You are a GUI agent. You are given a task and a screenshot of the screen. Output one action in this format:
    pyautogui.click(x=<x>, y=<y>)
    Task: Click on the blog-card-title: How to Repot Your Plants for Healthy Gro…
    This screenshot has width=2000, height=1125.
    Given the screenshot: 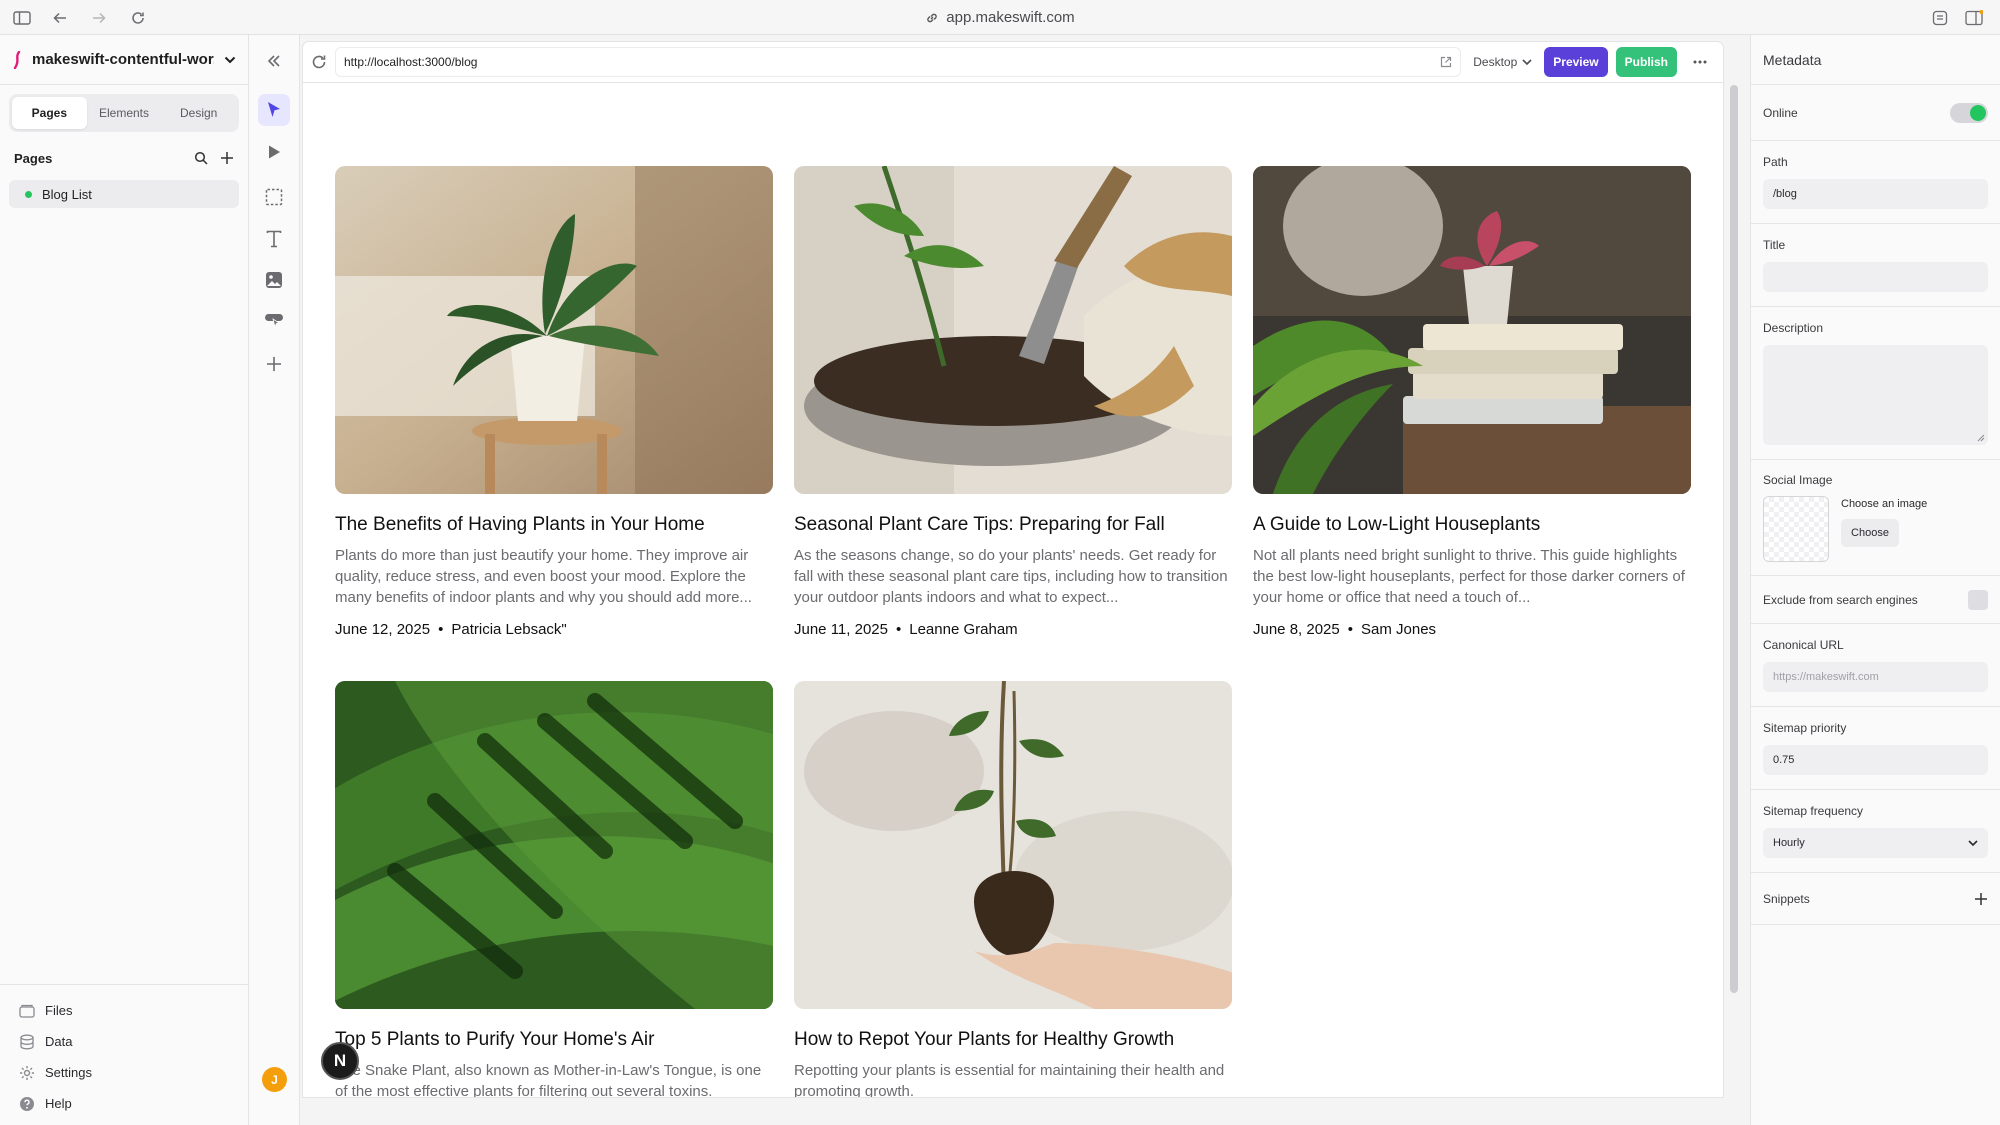 What is the action you would take?
    pyautogui.click(x=1013, y=1040)
    